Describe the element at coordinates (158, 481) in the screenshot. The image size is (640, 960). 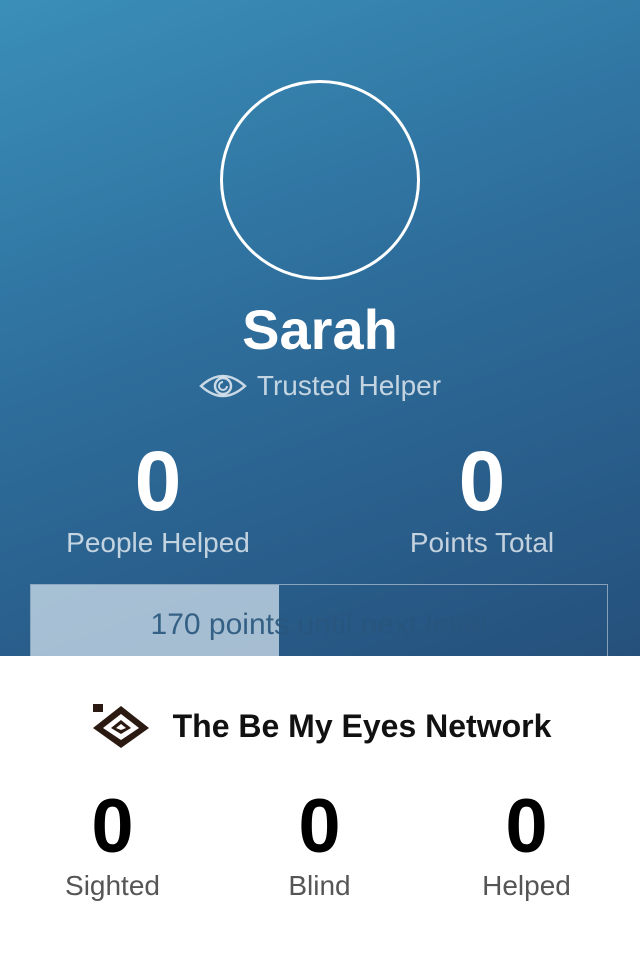
I see `people-helped-count: 0` at that location.